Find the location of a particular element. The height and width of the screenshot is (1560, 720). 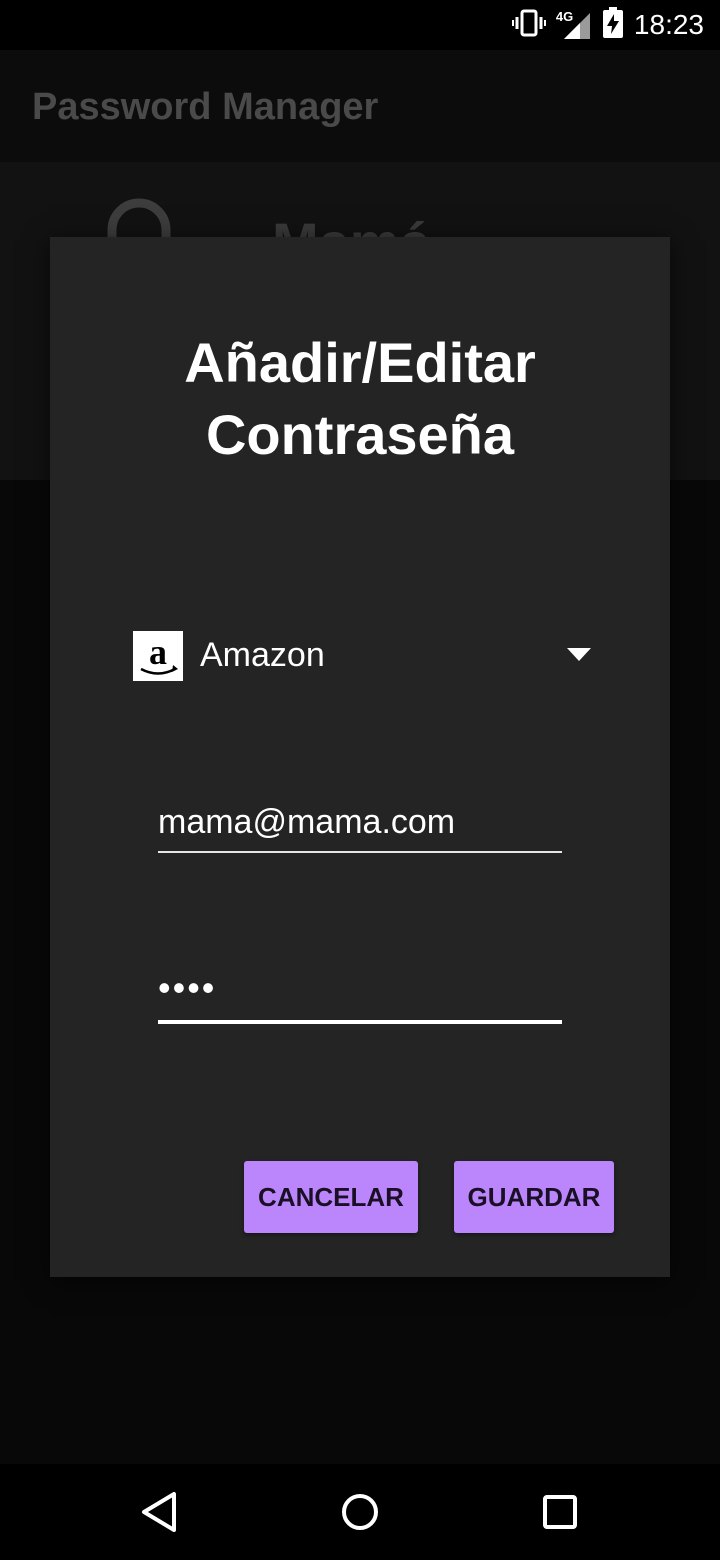

status-time: 18:23 is located at coordinates (668, 24).